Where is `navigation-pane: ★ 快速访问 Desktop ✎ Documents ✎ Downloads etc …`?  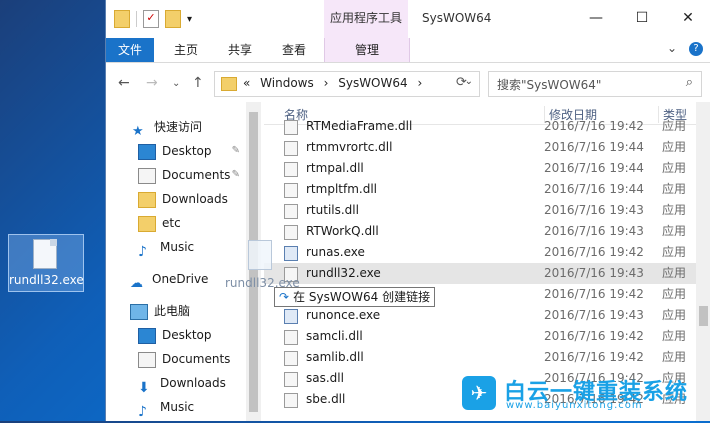 navigation-pane: ★ 快速访问 Desktop ✎ Documents ✎ Downloads etc … is located at coordinates (176, 261).